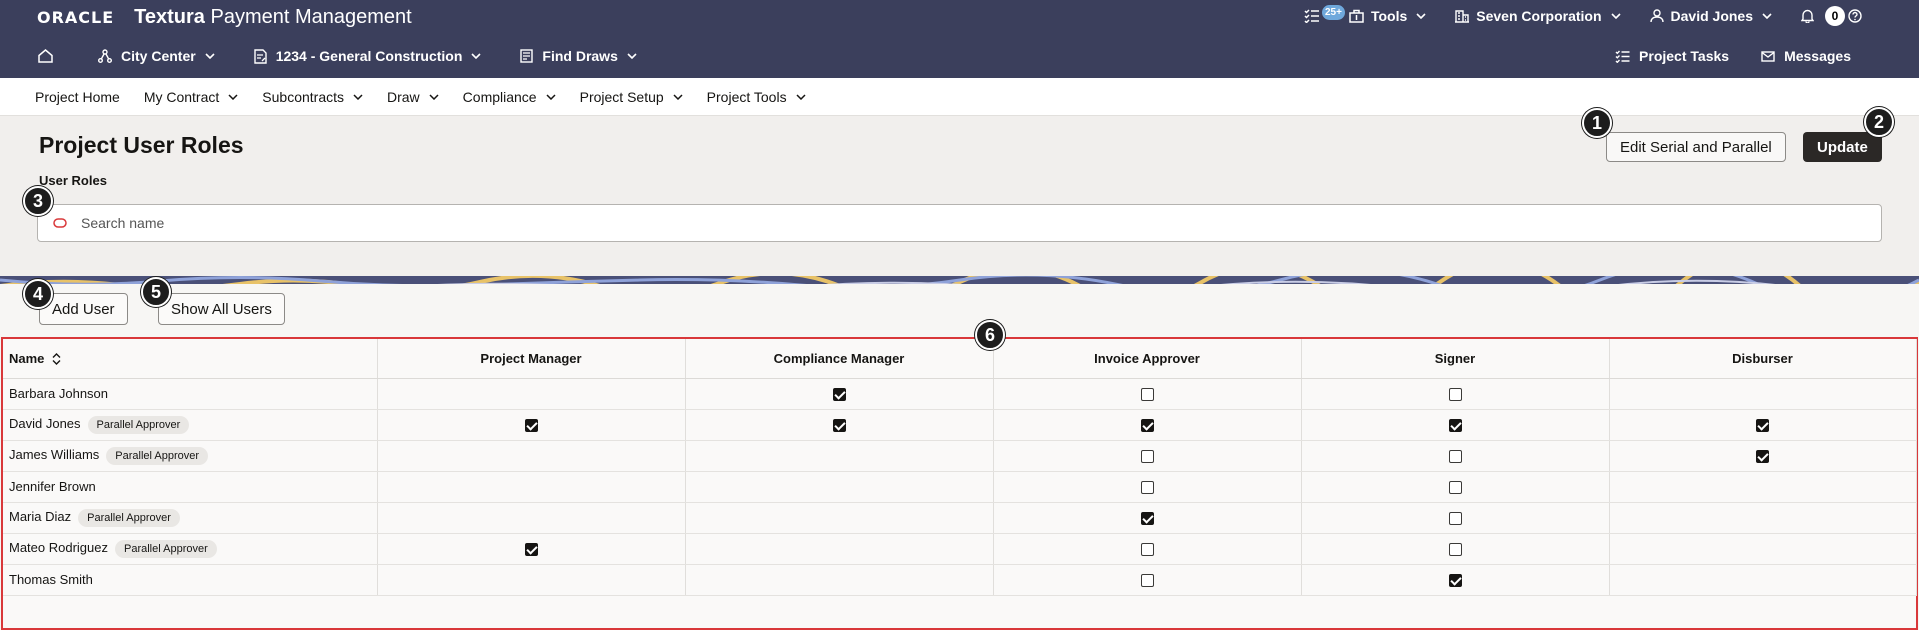 This screenshot has width=1919, height=630. I want to click on user-menu: David Jones, so click(1714, 16).